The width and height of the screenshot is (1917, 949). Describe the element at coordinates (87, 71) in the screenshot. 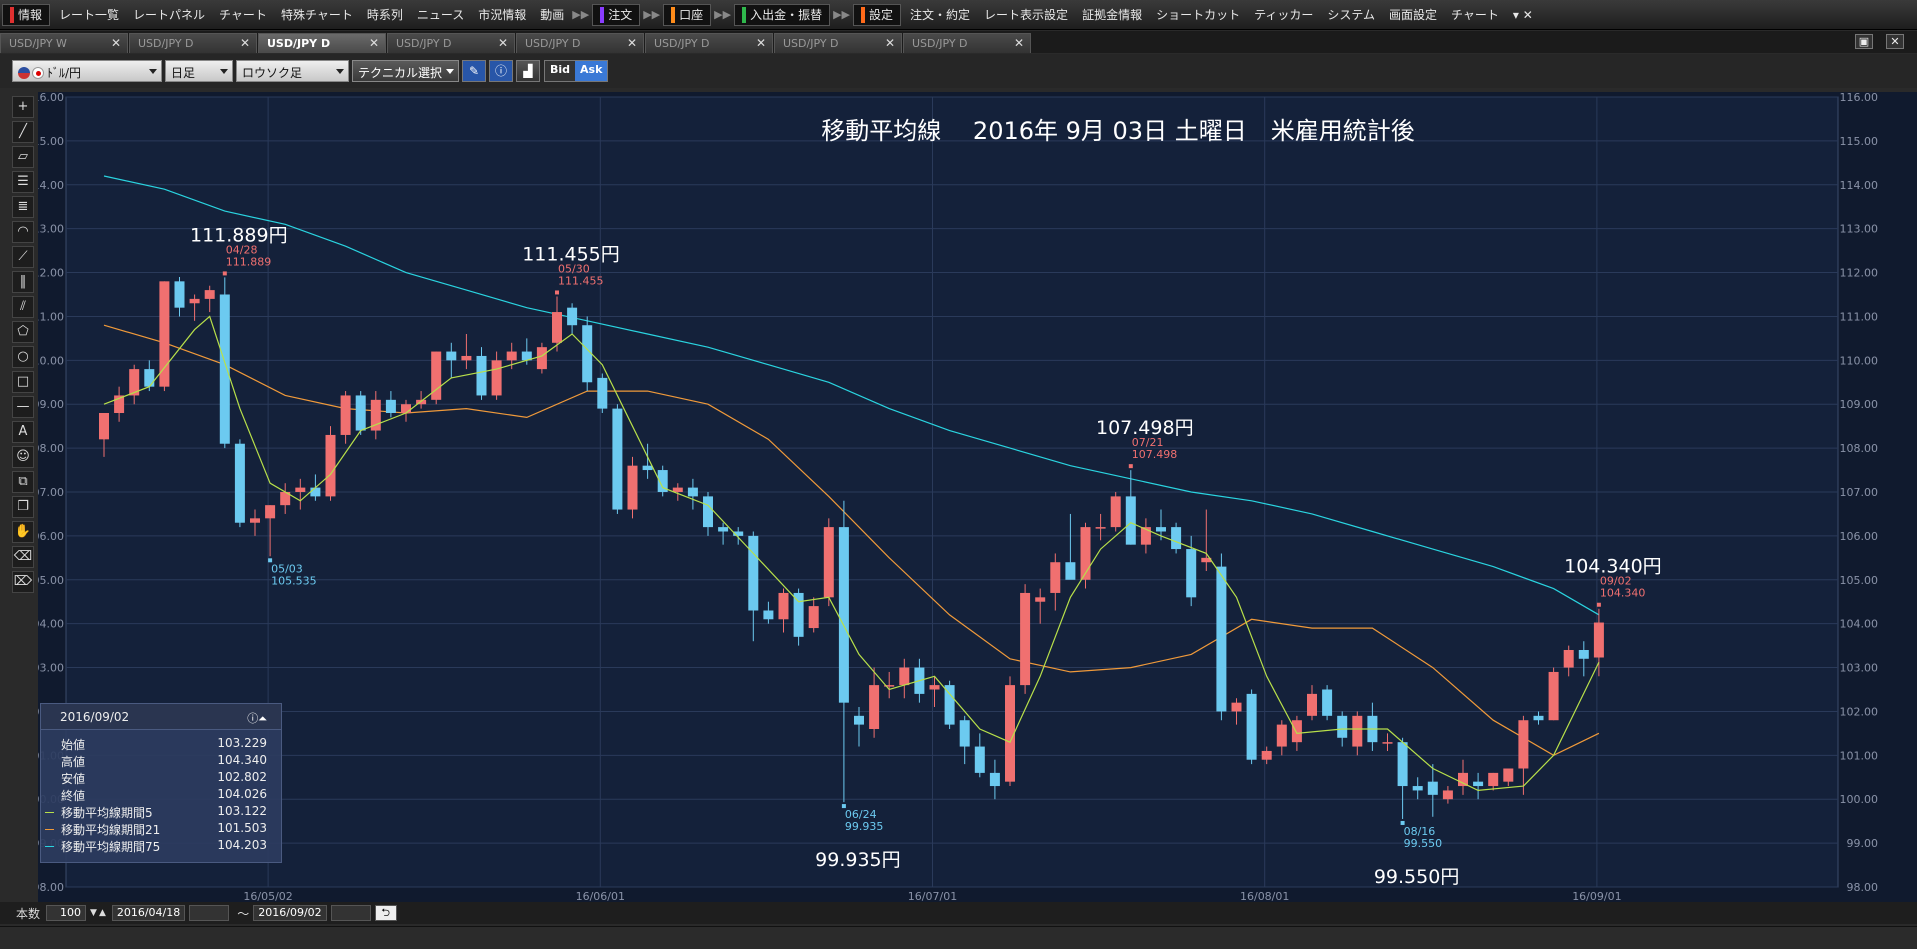

I see `currency-pair-select: ﾄﾞﾙ/円` at that location.